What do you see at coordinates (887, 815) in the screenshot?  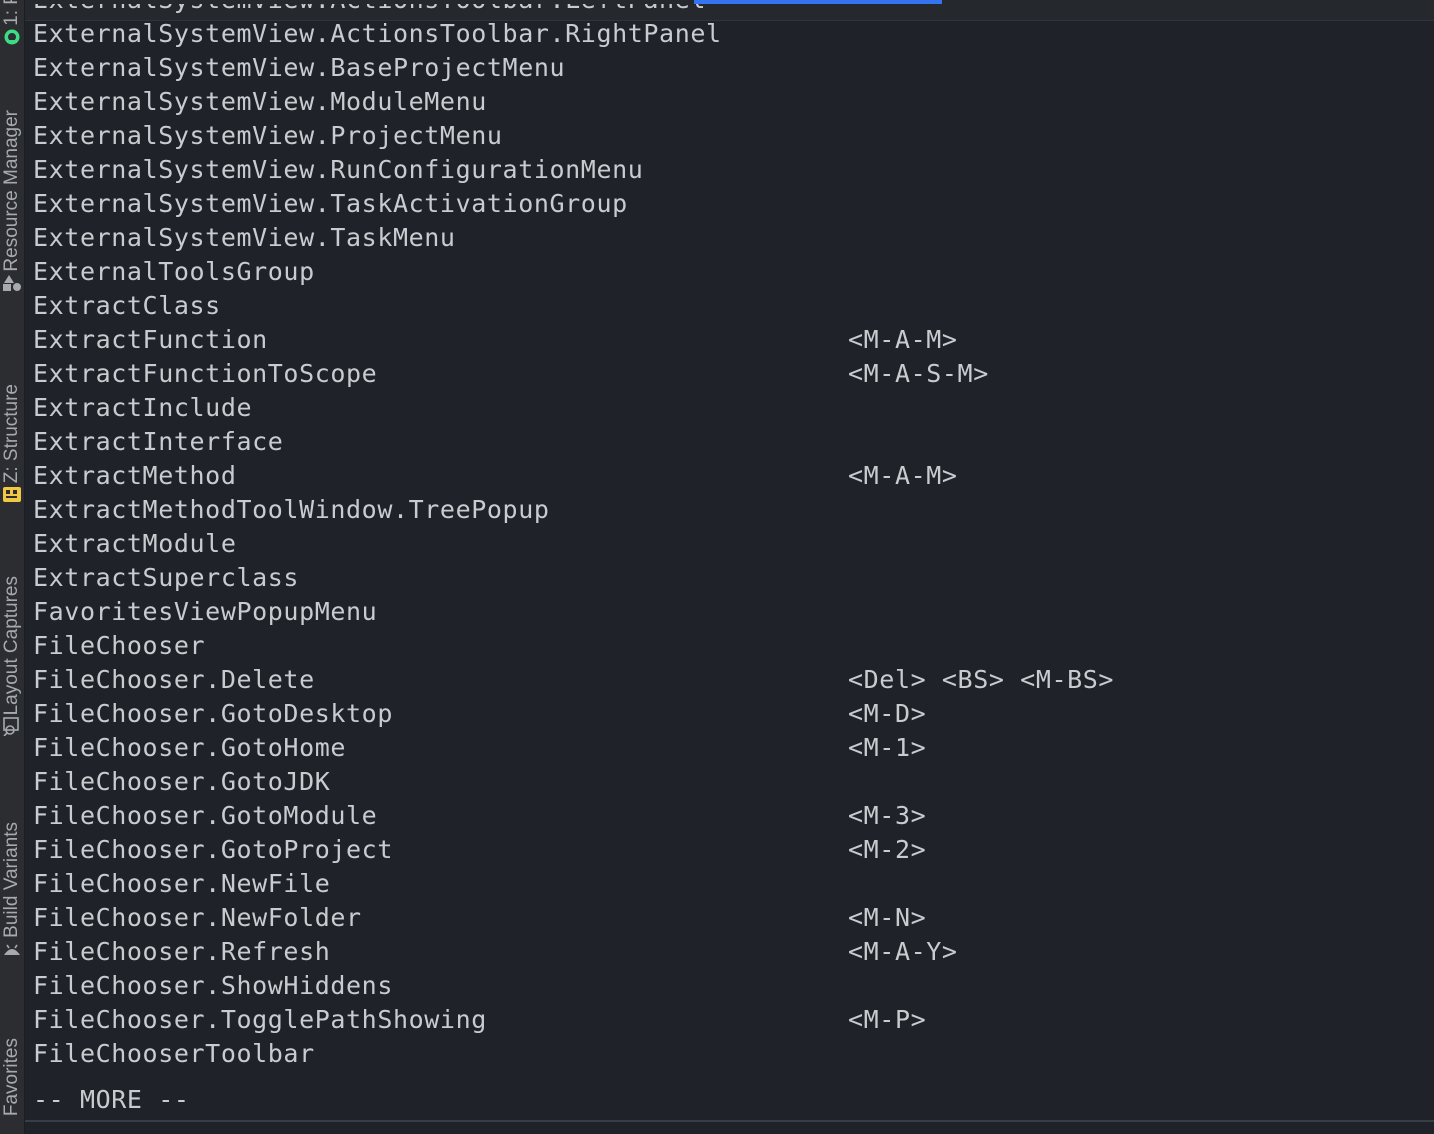 I see `action-shortcut: <M-3>` at bounding box center [887, 815].